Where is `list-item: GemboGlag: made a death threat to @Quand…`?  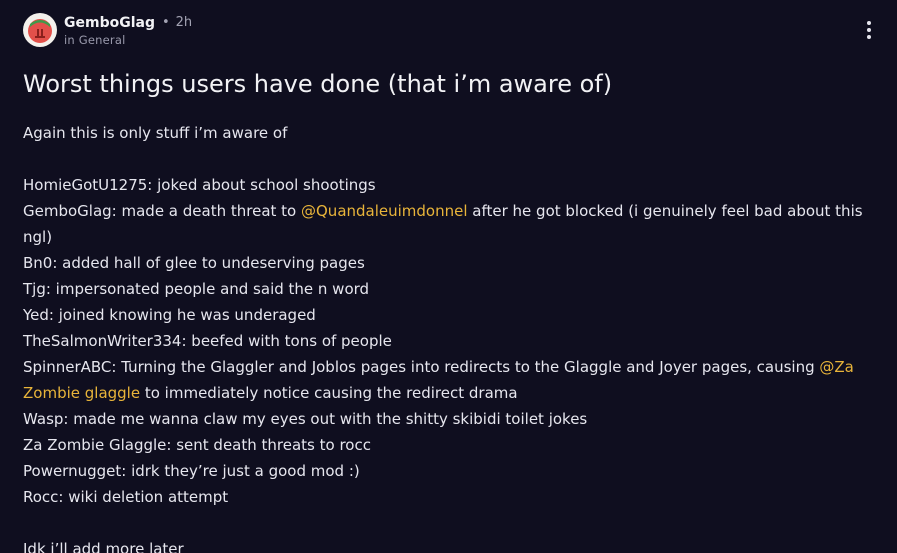 list-item: GemboGlag: made a death threat to @Quand… is located at coordinates (443, 224).